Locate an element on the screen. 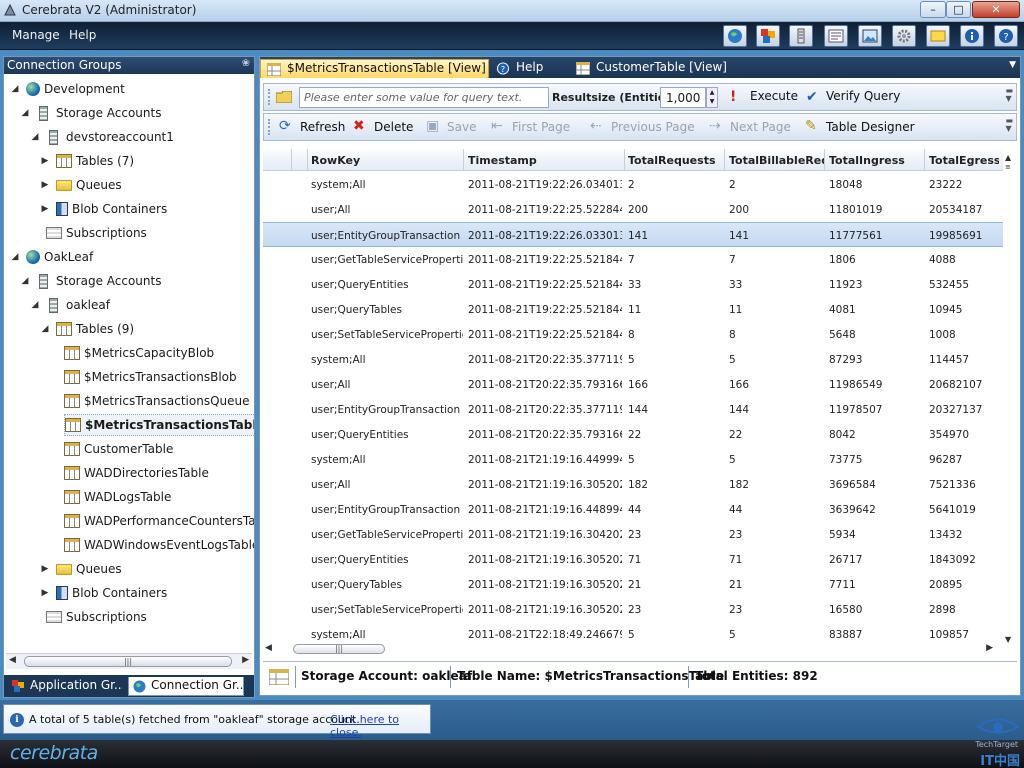 The image size is (1024, 768). verify-query-button: ✔ Verify Query is located at coordinates (852, 97).